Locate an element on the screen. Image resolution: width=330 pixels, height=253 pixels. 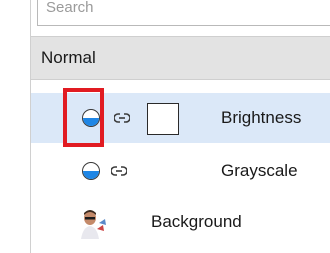
highlight-annotation is located at coordinates (83, 117).